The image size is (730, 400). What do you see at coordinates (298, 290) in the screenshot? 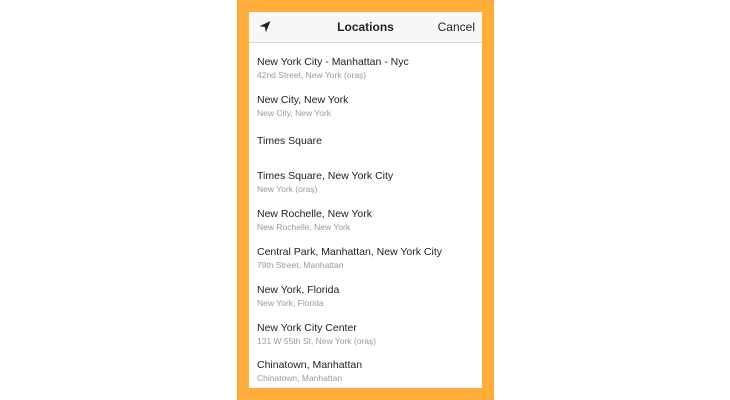
I see `location-title: New York, Florida` at bounding box center [298, 290].